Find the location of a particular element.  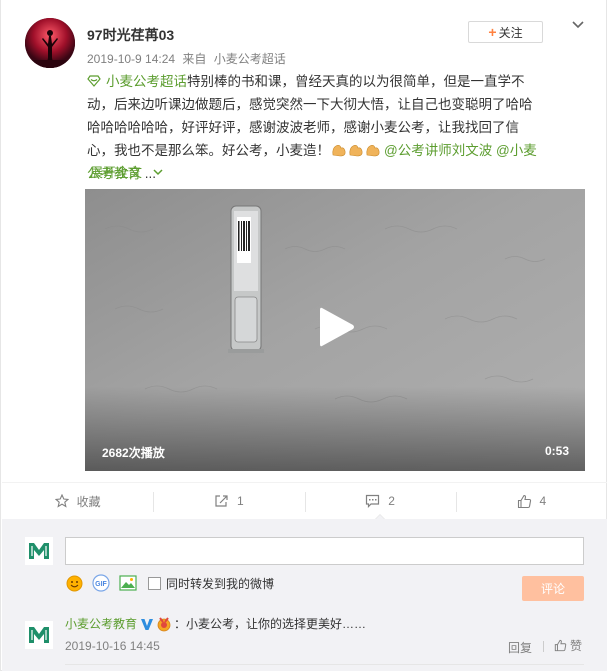

comment-time: 2019-10-16 14:45 is located at coordinates (112, 646).